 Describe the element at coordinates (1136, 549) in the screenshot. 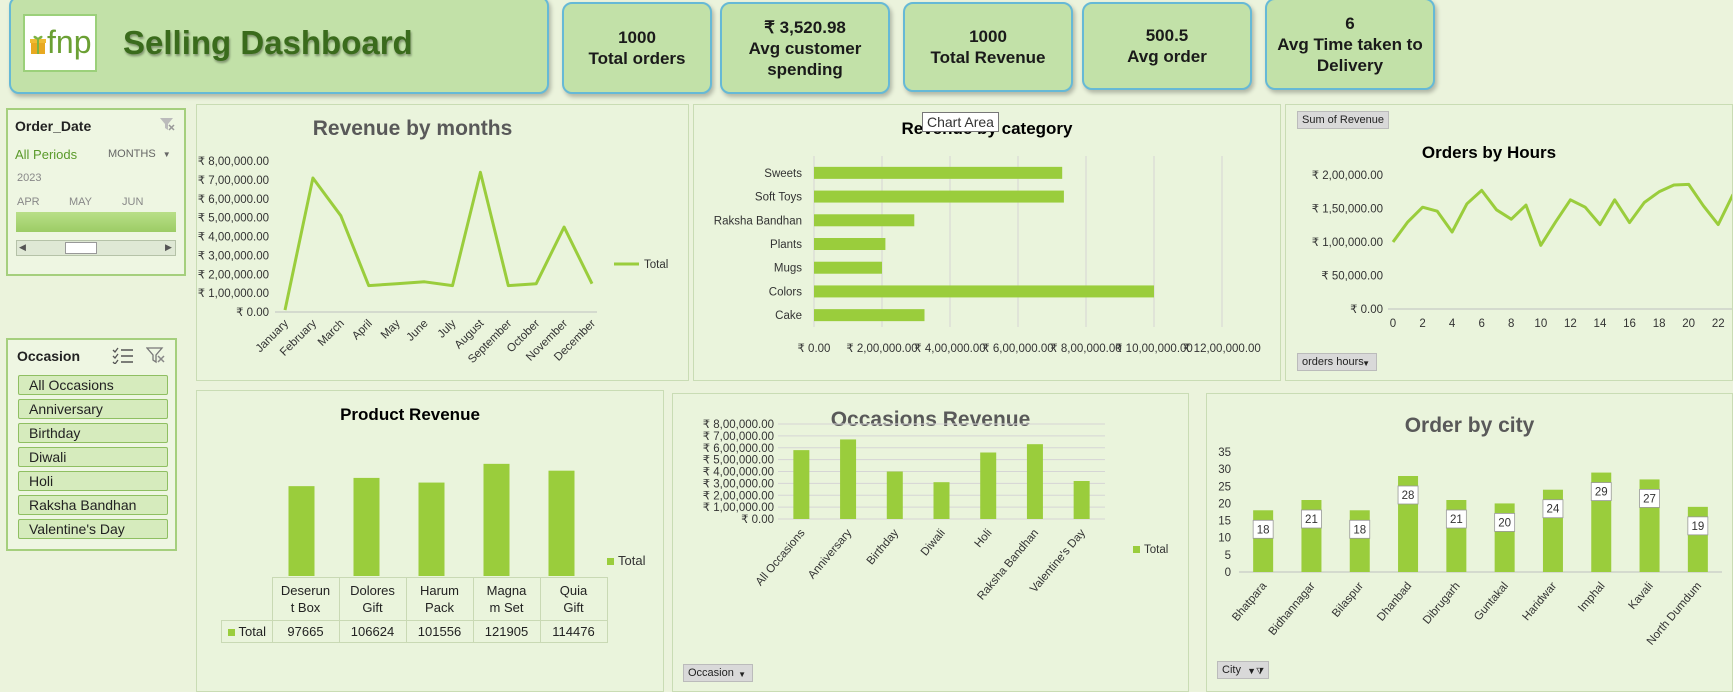

I see `legend-swatch` at that location.